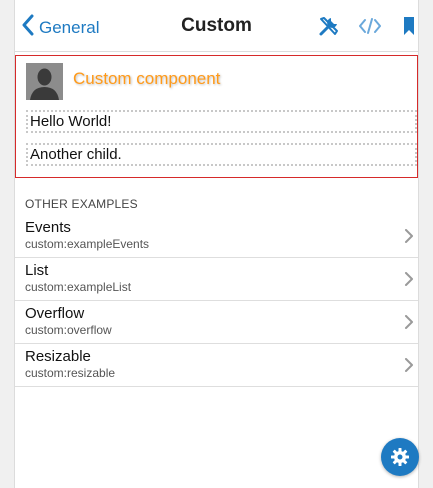 The height and width of the screenshot is (488, 433). Describe the element at coordinates (87, 244) in the screenshot. I see `list-item-subtitle: custom:exampleEvents` at that location.